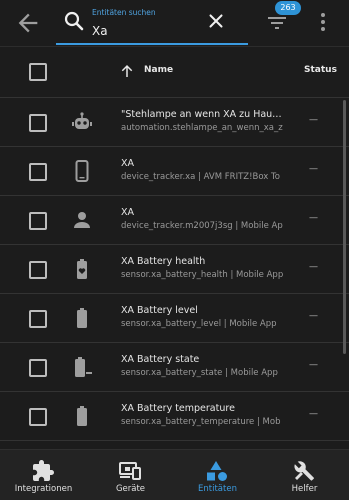  What do you see at coordinates (130, 489) in the screenshot?
I see `nav-label: Geräte` at bounding box center [130, 489].